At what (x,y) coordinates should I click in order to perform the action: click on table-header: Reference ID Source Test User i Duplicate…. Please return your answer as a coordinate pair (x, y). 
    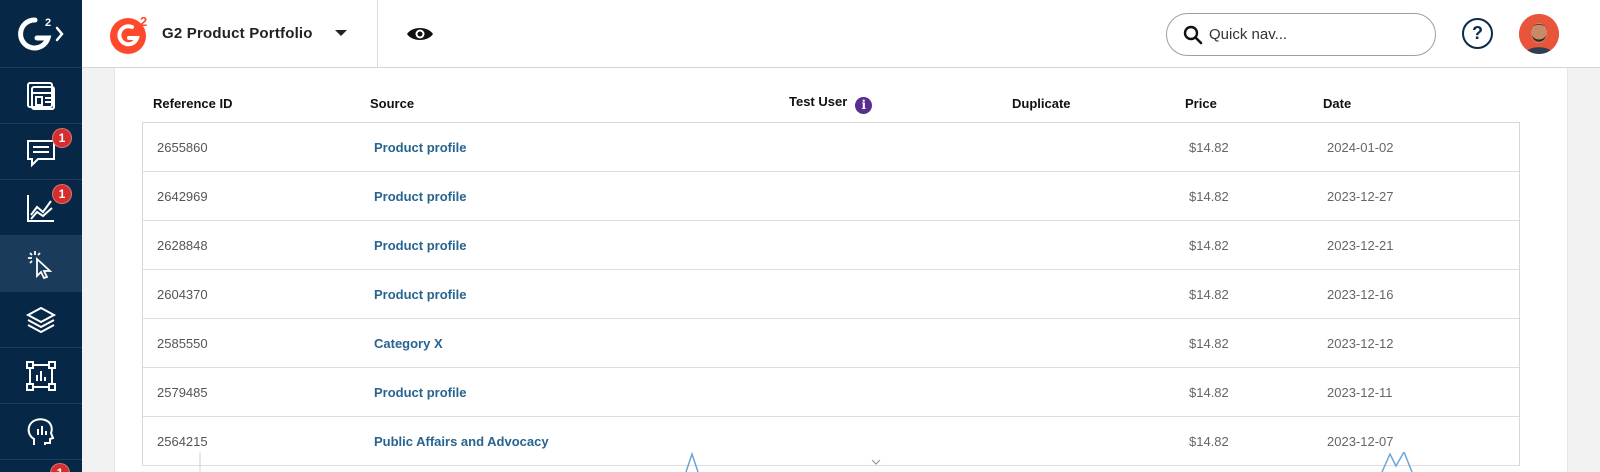
    Looking at the image, I should click on (831, 104).